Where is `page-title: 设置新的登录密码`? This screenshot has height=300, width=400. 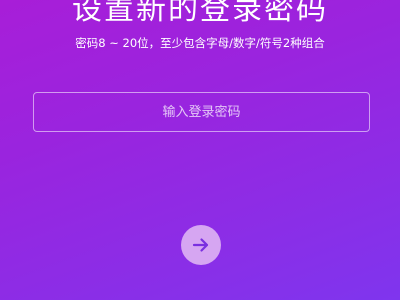 page-title: 设置新的登录密码 is located at coordinates (200, 13).